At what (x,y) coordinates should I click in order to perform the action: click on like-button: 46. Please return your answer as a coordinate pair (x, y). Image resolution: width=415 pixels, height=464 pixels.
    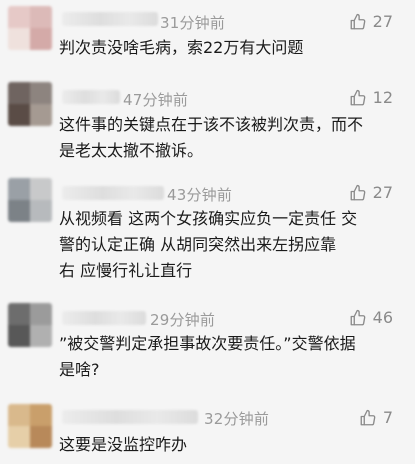
    Looking at the image, I should click on (371, 317).